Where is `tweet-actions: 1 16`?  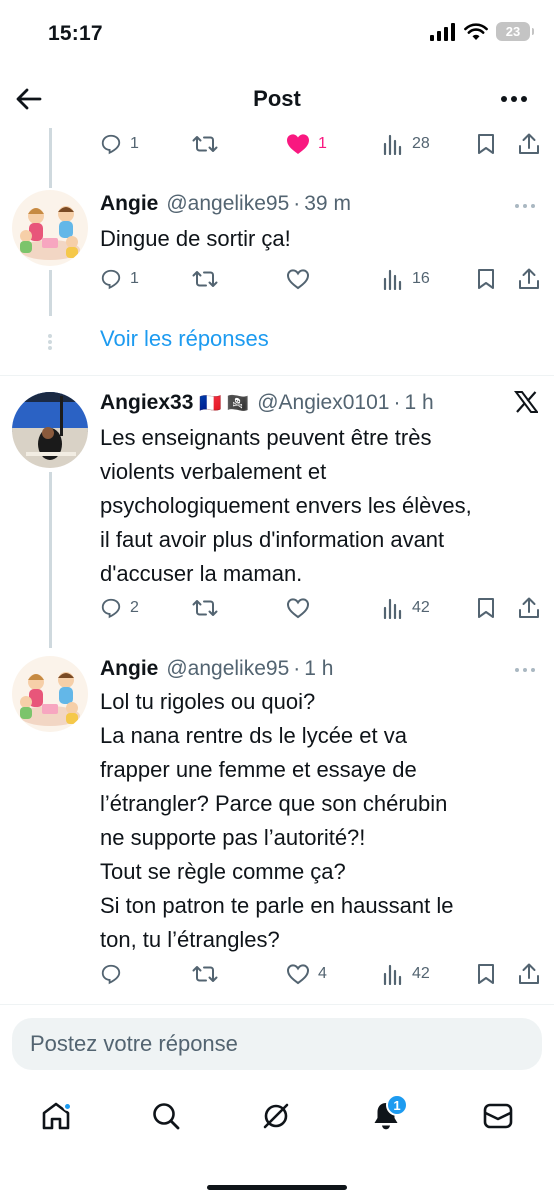 tweet-actions: 1 16 is located at coordinates (323, 279).